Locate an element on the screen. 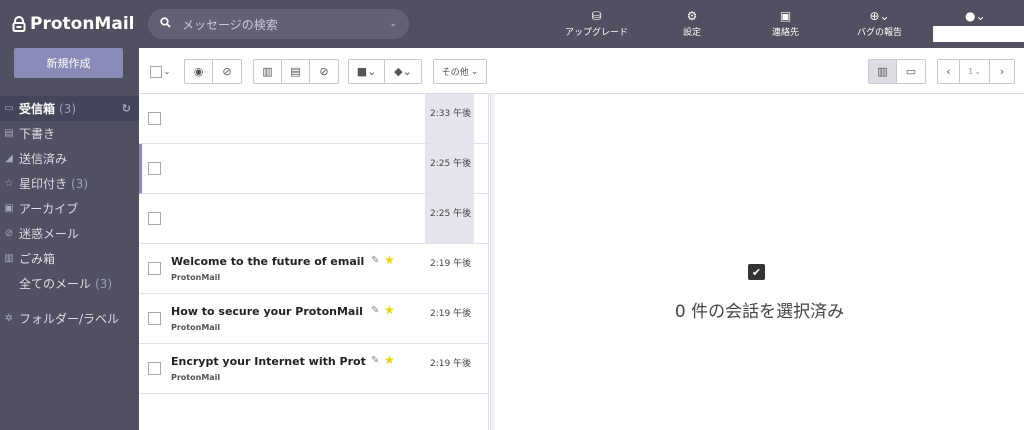  inbox-icon: ▭ is located at coordinates (9, 108).